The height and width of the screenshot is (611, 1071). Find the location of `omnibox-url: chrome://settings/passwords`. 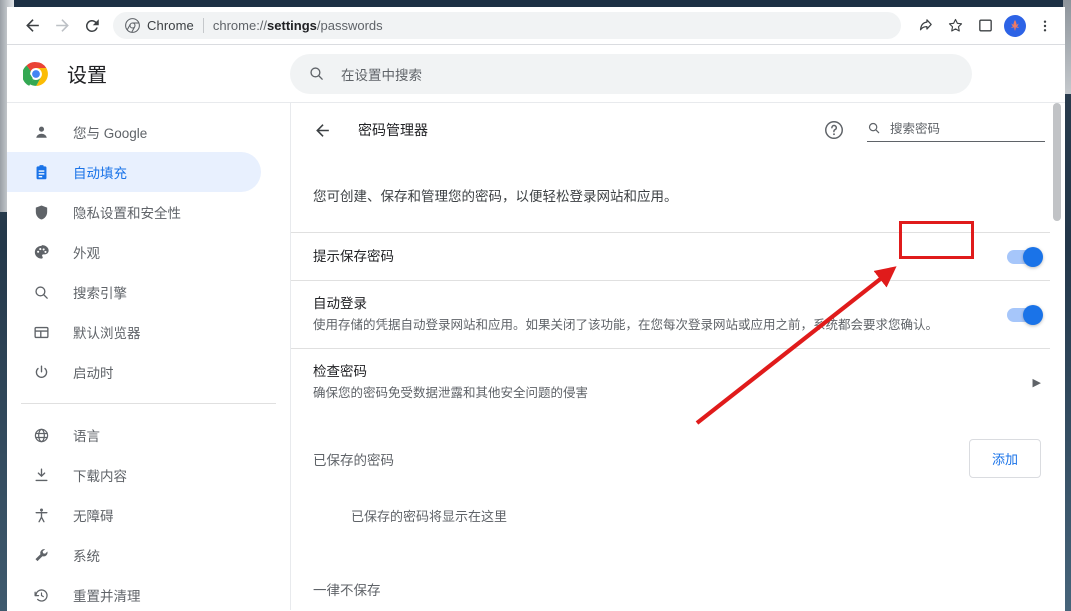

omnibox-url: chrome://settings/passwords is located at coordinates (298, 25).